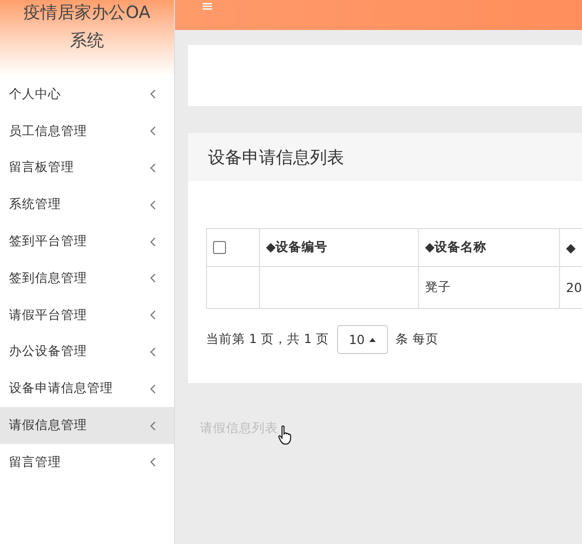 The width and height of the screenshot is (582, 544). Describe the element at coordinates (87, 241) in the screenshot. I see `sidebar-item: 签到平台管理` at that location.